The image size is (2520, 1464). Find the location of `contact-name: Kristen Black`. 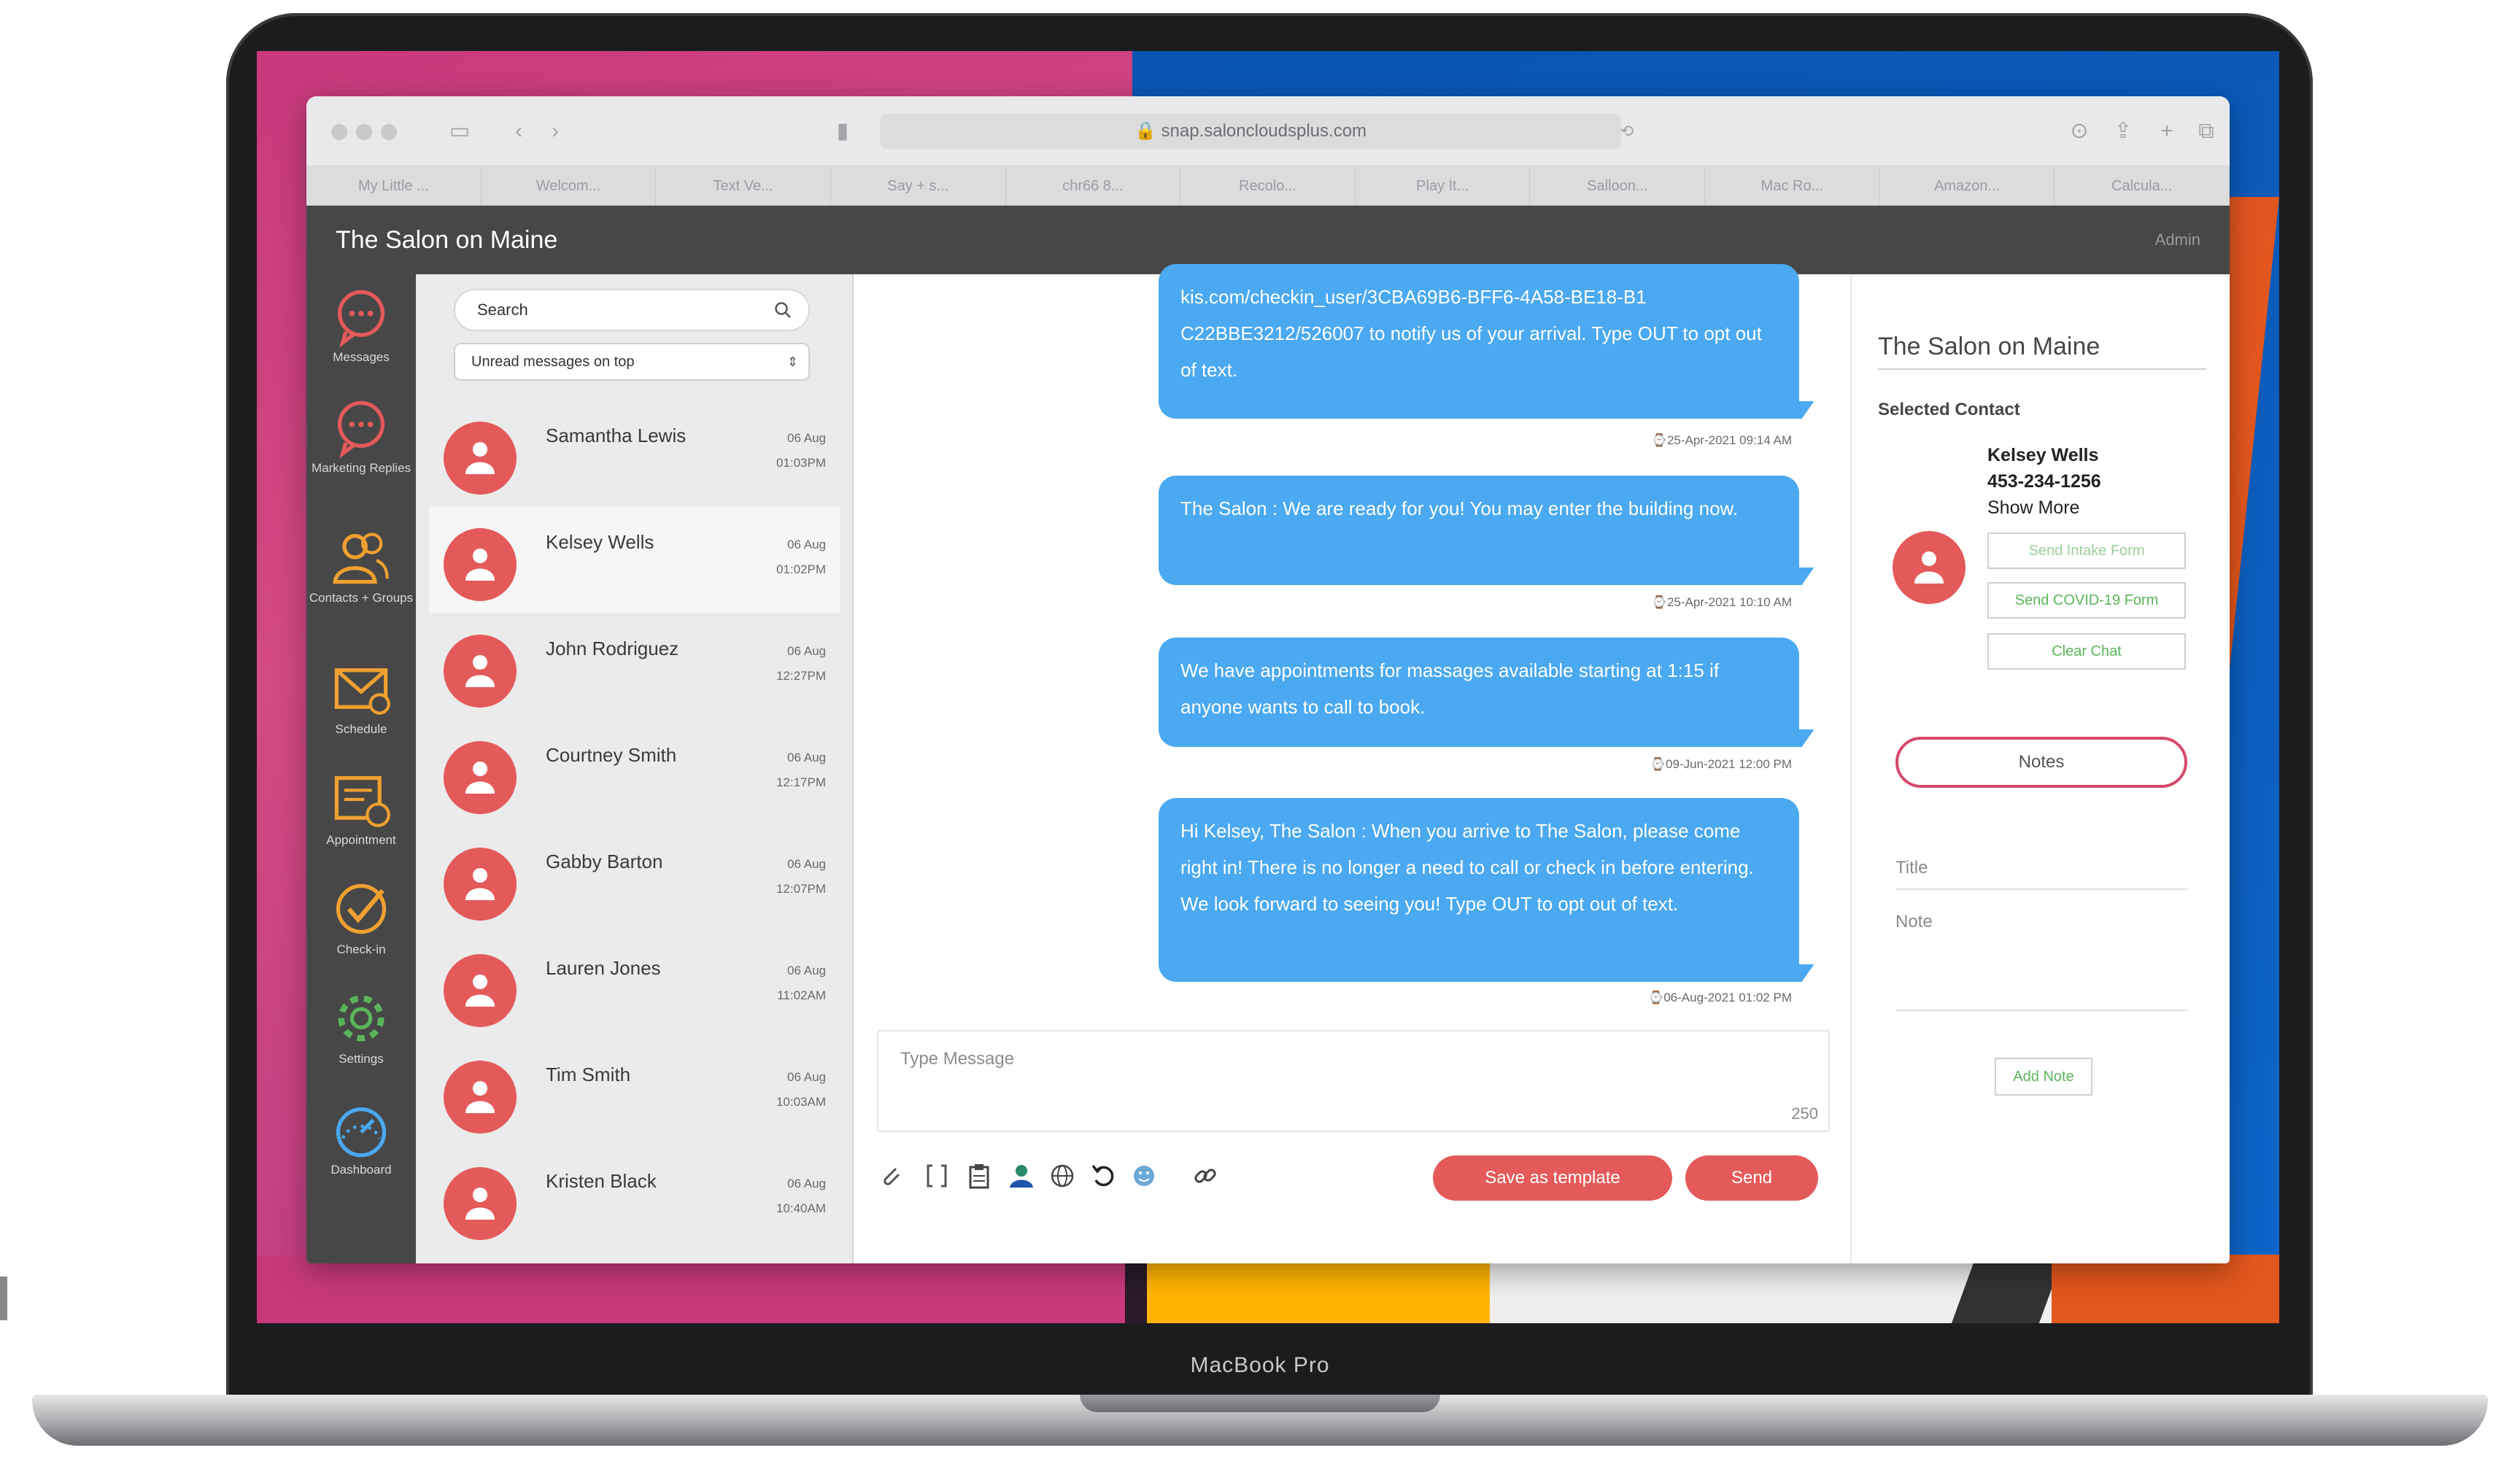

contact-name: Kristen Black is located at coordinates (601, 1181).